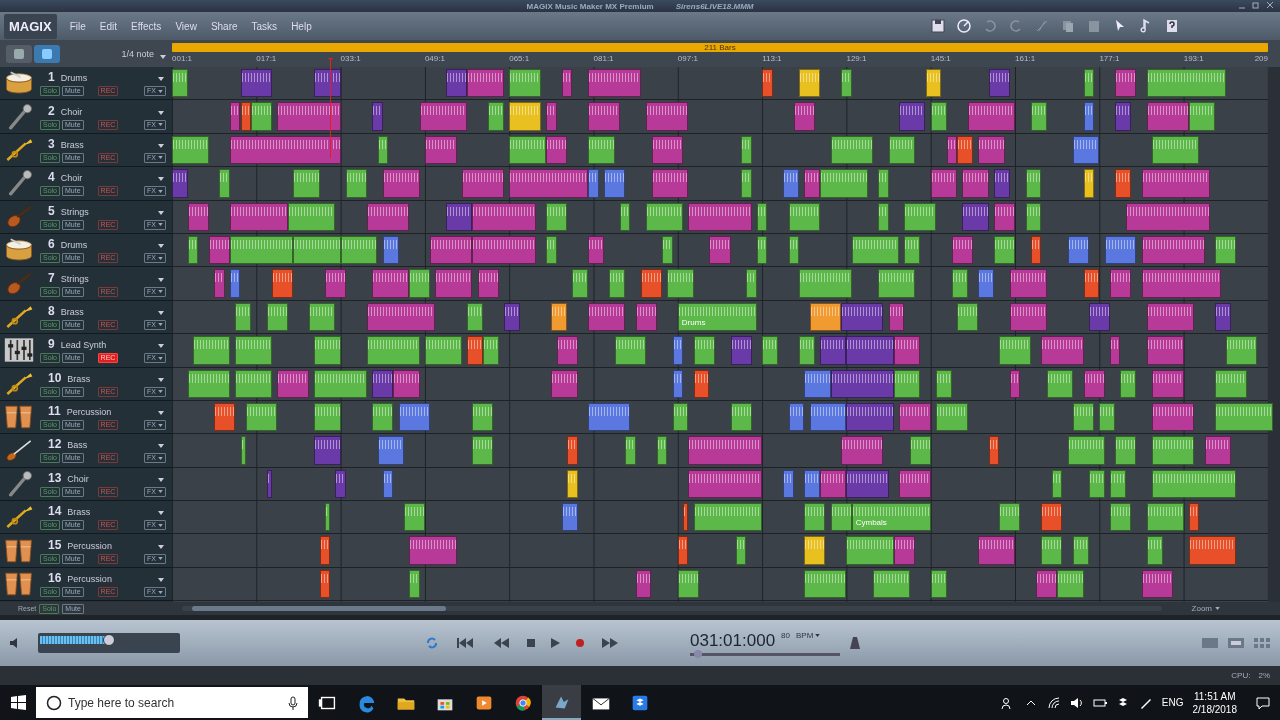  Describe the element at coordinates (1214, 702) in the screenshot. I see `clock: 11:51 AM 2/18/2018` at that location.